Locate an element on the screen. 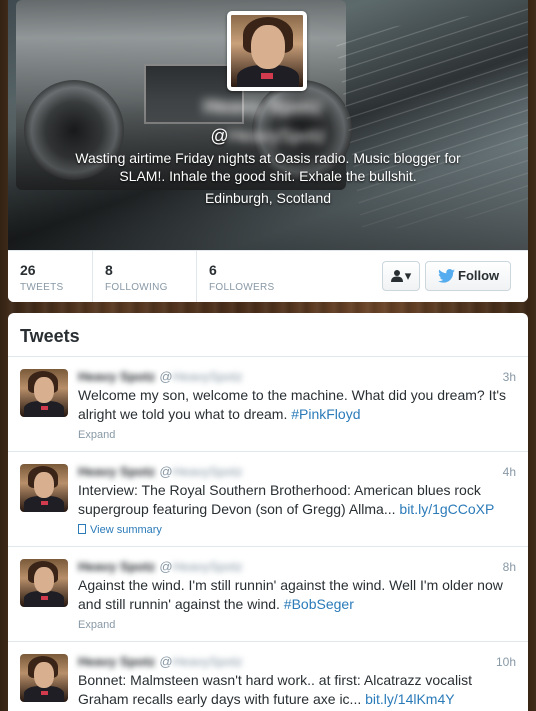  document-icon is located at coordinates (82, 529).